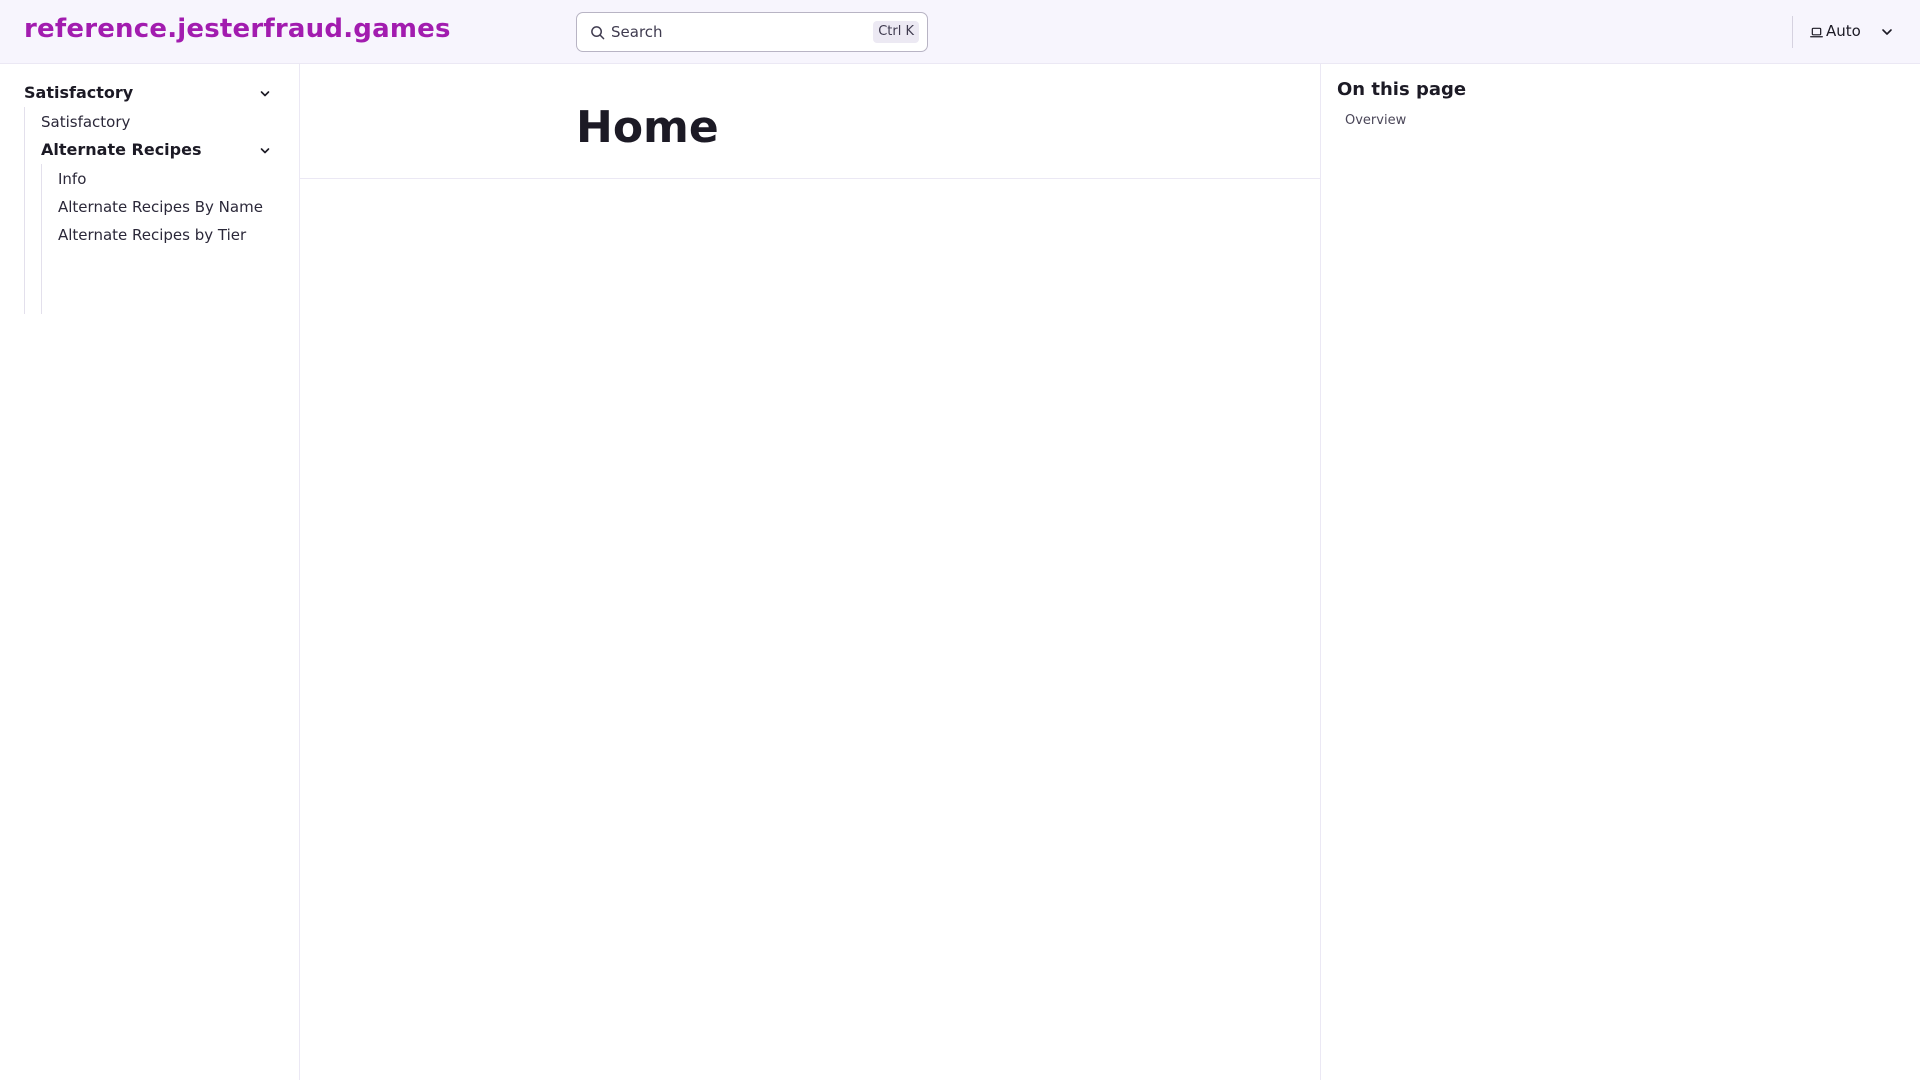  What do you see at coordinates (237, 29) in the screenshot?
I see `site-title-link: reference.jesterfraud.games` at bounding box center [237, 29].